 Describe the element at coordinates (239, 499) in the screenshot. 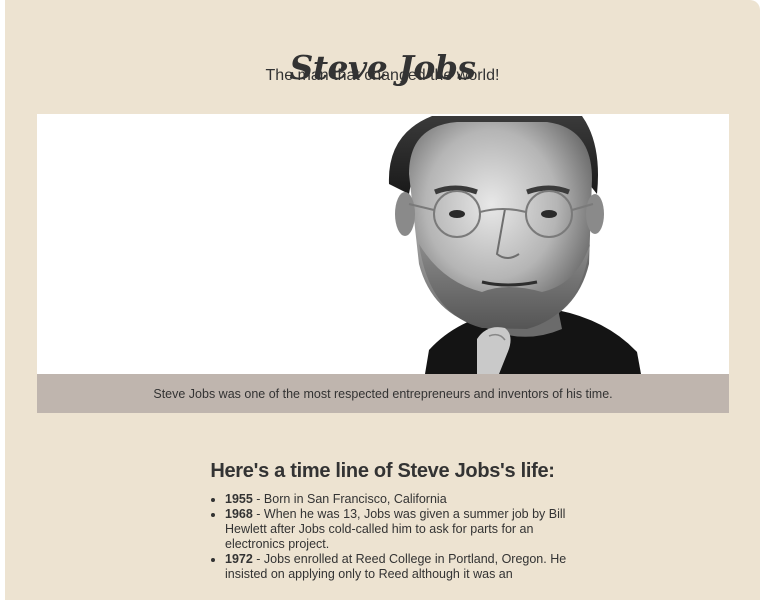

I see `timeline-year: 1955` at that location.